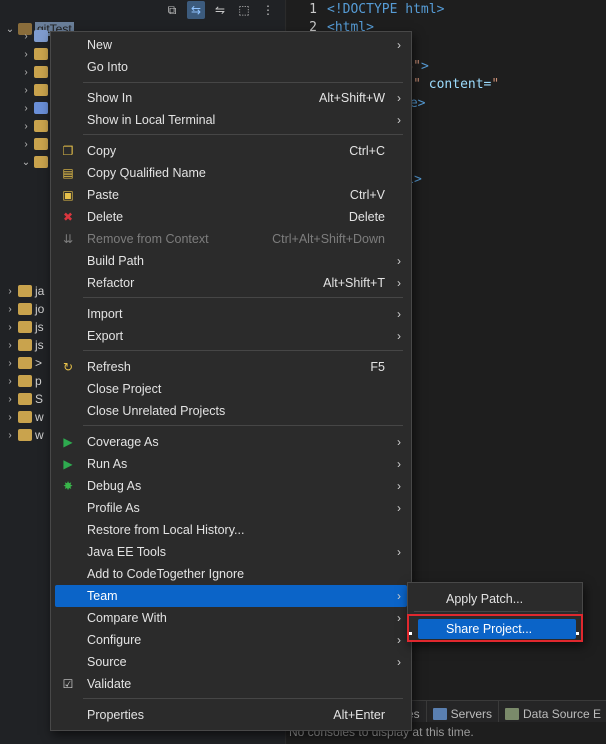 Image resolution: width=606 pixels, height=744 pixels. What do you see at coordinates (231, 336) in the screenshot?
I see `menu-item-export: Export ›` at bounding box center [231, 336].